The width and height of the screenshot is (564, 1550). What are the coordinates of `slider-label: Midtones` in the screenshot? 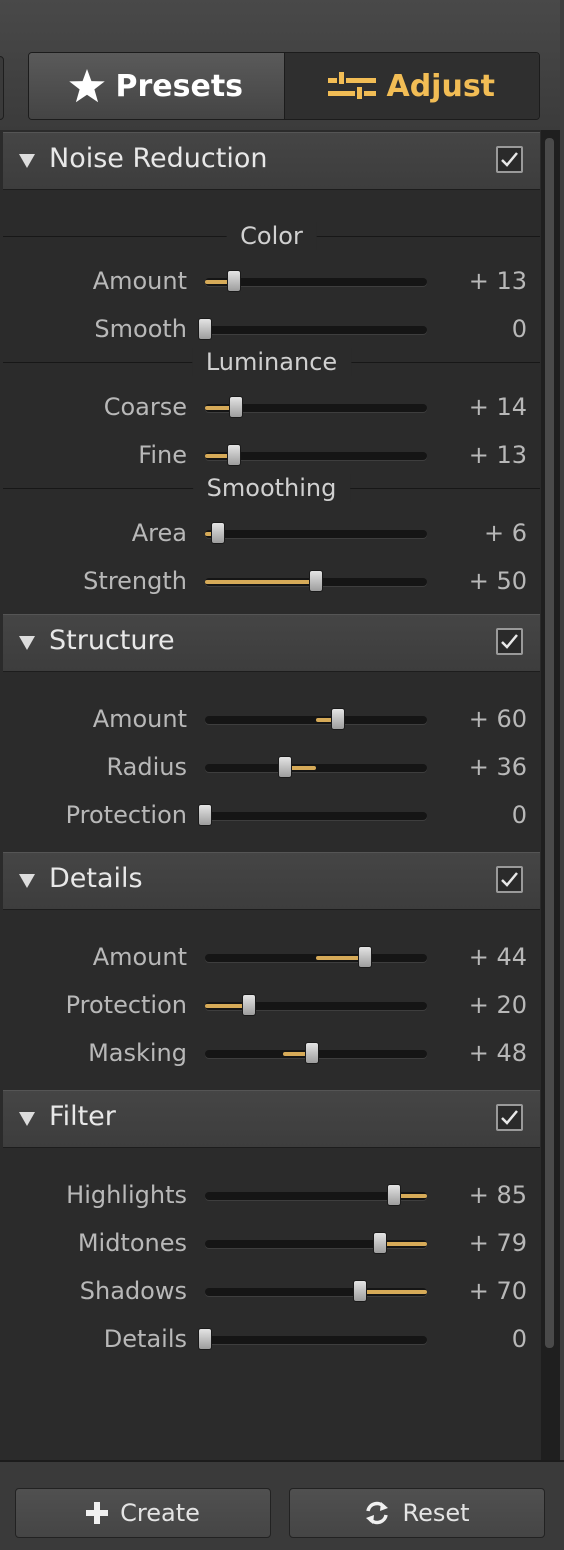 It's located at (132, 1243).